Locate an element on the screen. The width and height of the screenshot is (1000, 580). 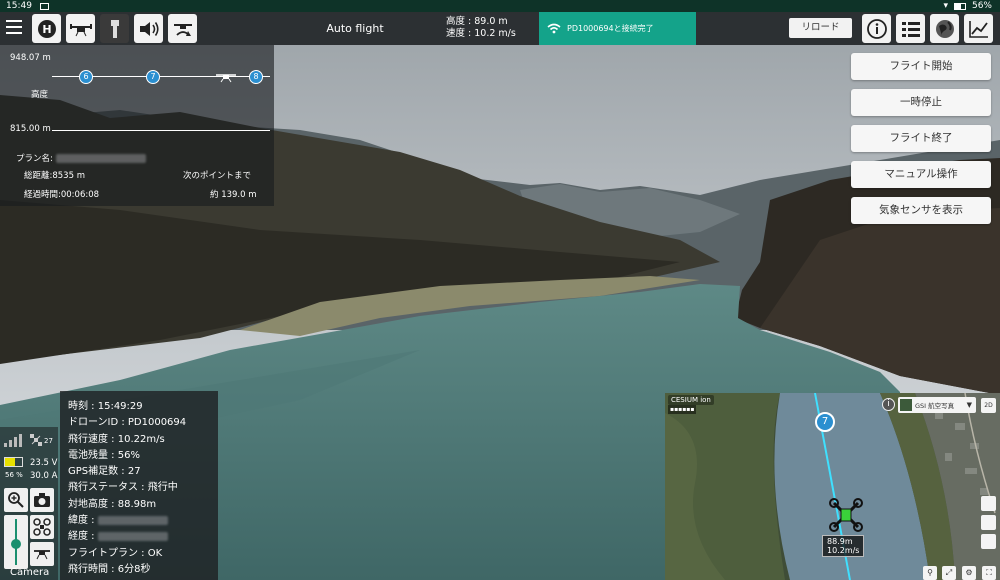
map-settings-icon: ⚙ is located at coordinates (969, 573).